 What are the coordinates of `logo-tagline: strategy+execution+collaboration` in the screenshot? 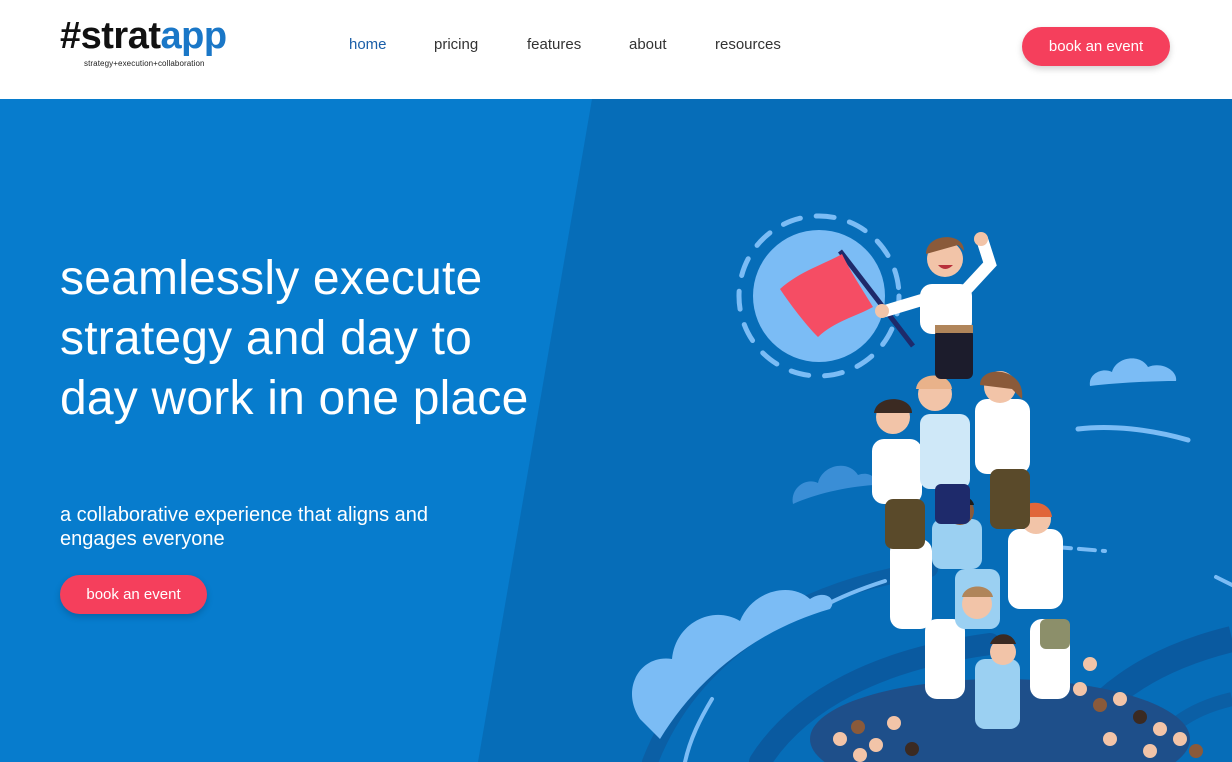 It's located at (144, 63).